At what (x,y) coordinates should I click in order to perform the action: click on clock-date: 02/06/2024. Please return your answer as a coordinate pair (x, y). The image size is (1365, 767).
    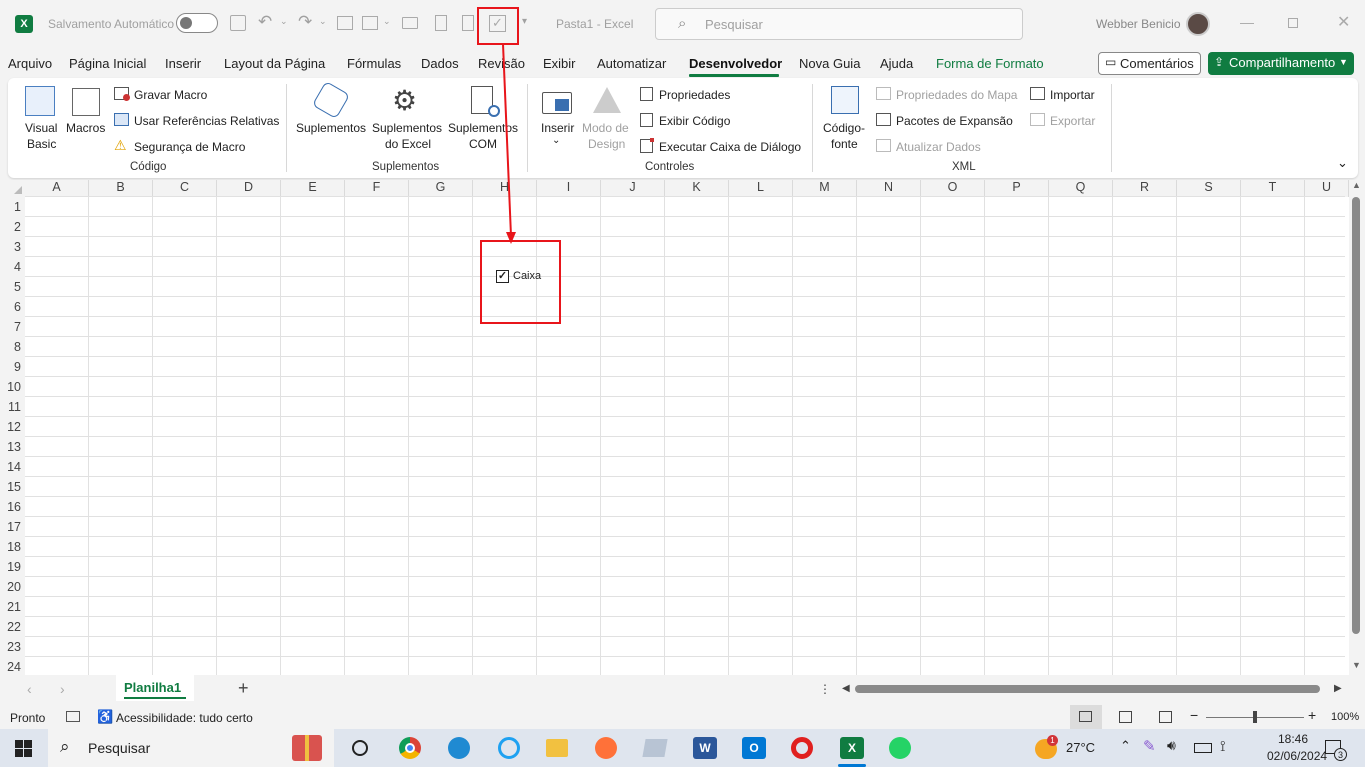
    Looking at the image, I should click on (1297, 756).